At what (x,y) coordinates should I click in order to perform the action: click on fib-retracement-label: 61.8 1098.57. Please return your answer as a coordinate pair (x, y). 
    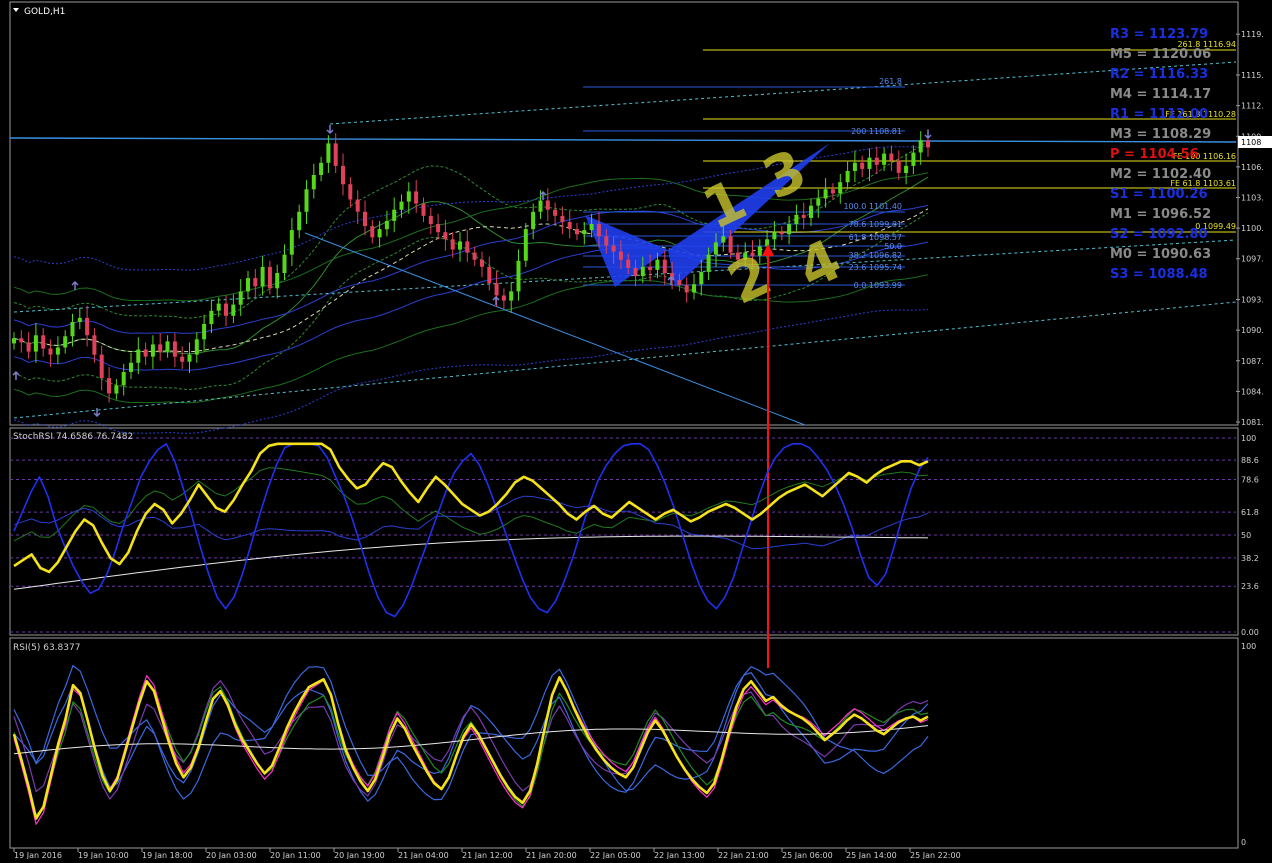
    Looking at the image, I should click on (875, 237).